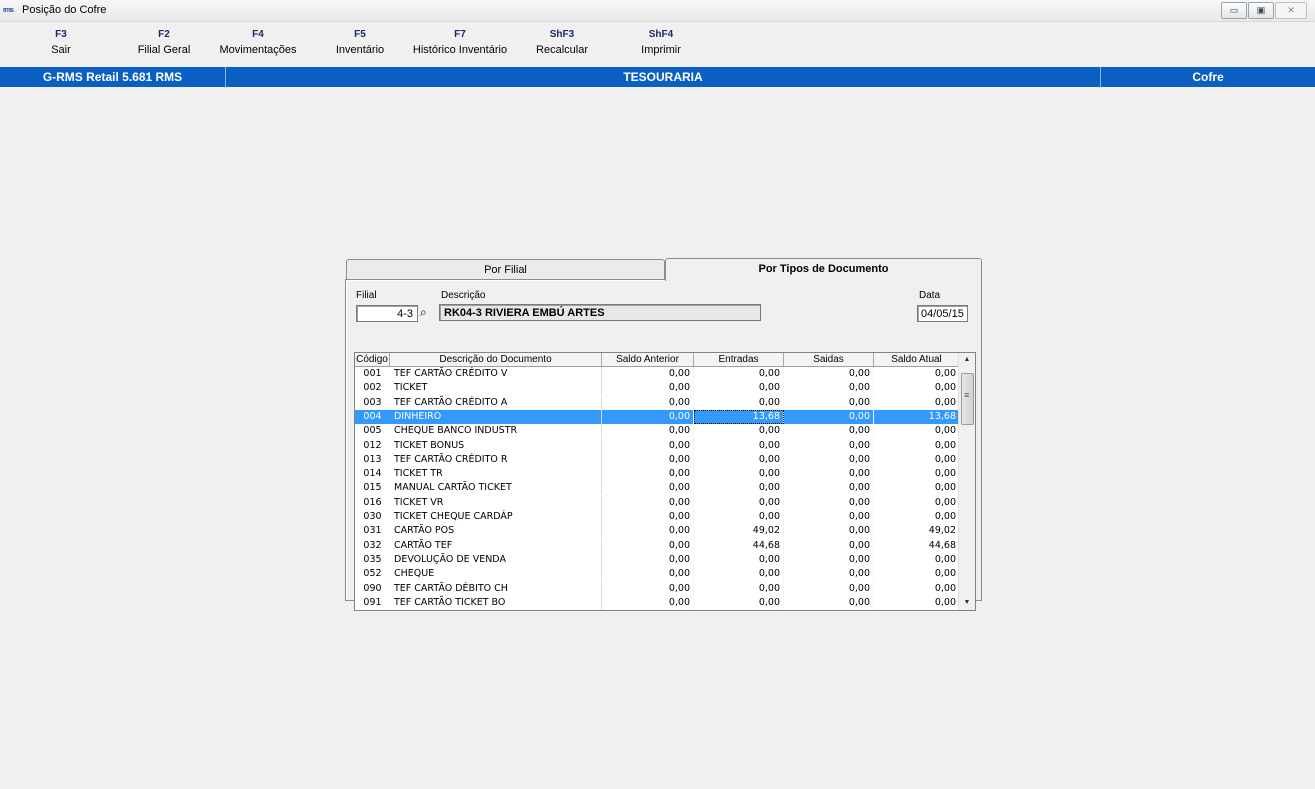  What do you see at coordinates (967, 360) in the screenshot?
I see `scroll-up-icon: ▲` at bounding box center [967, 360].